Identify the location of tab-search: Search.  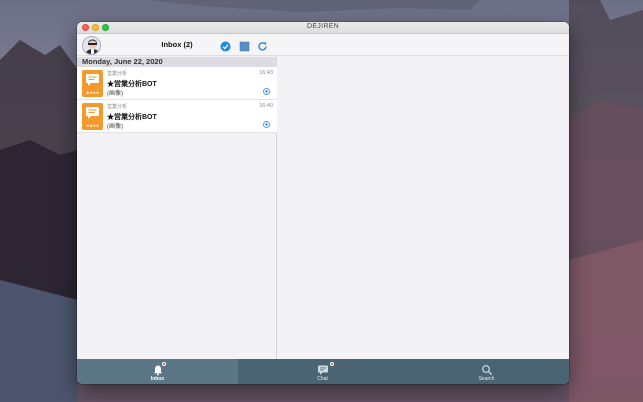
(486, 371).